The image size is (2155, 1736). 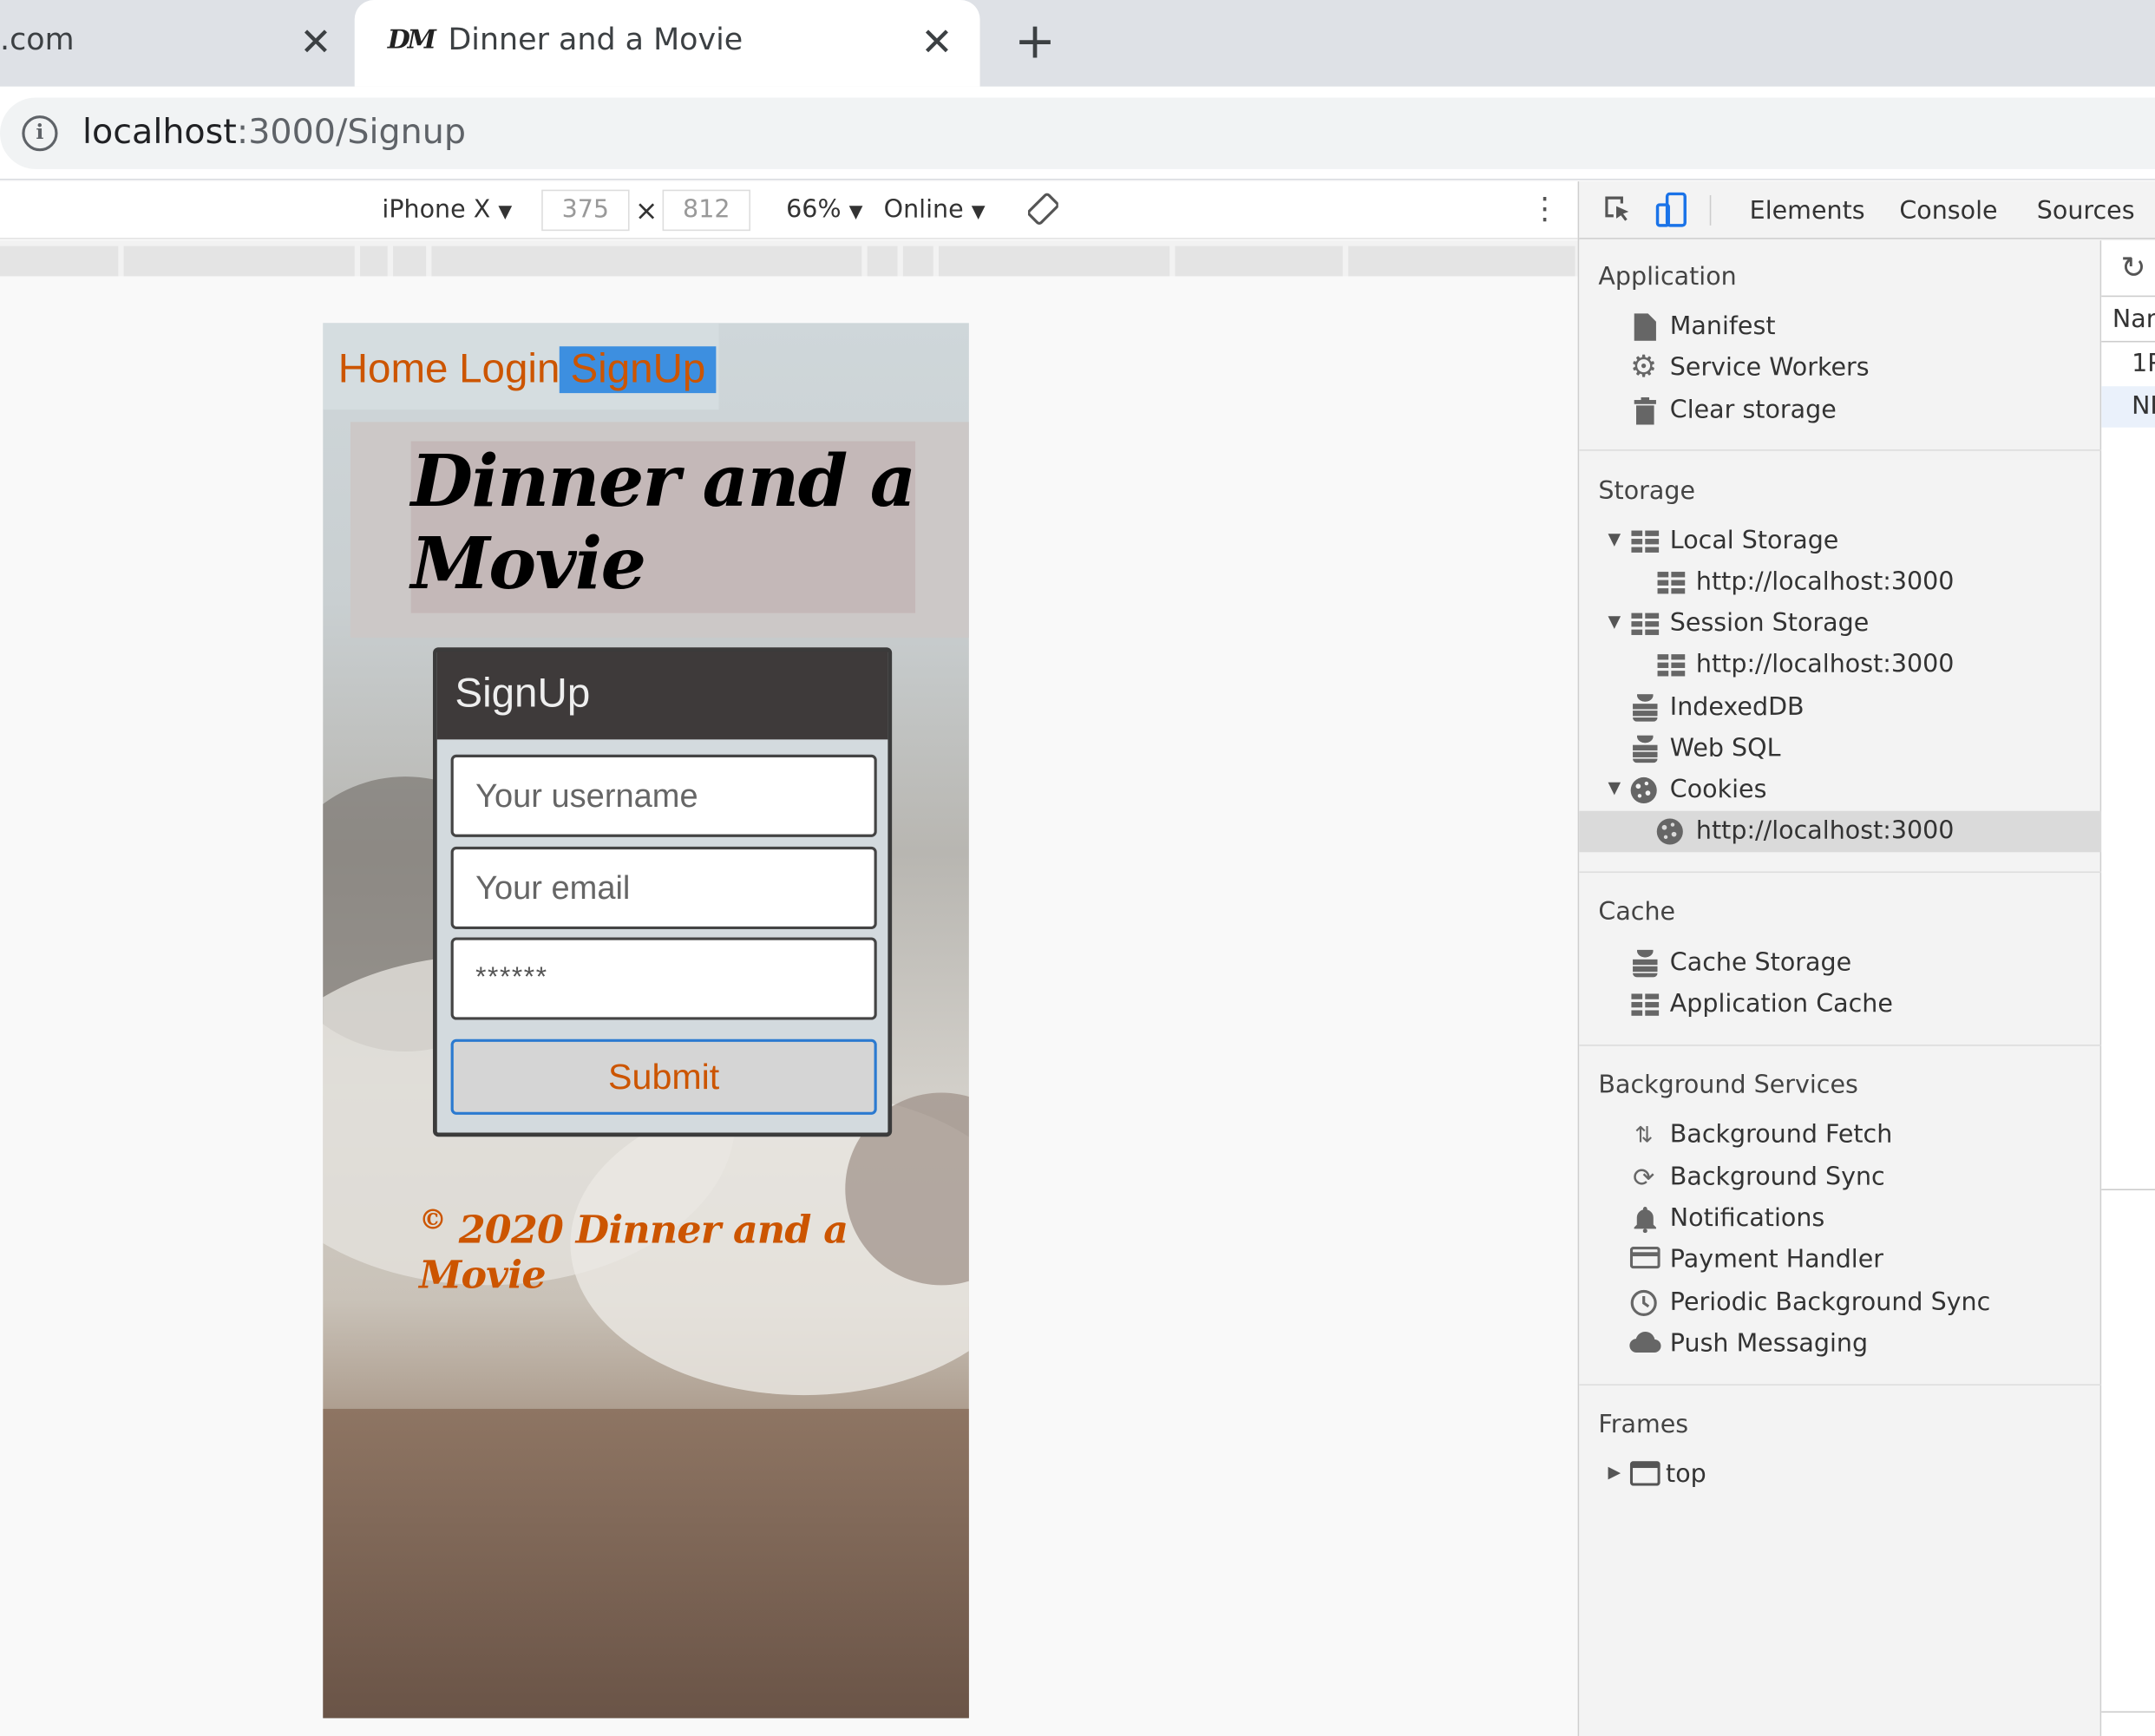 What do you see at coordinates (1840, 1345) in the screenshot?
I see `sidebar-item-push-messaging: Push Messaging` at bounding box center [1840, 1345].